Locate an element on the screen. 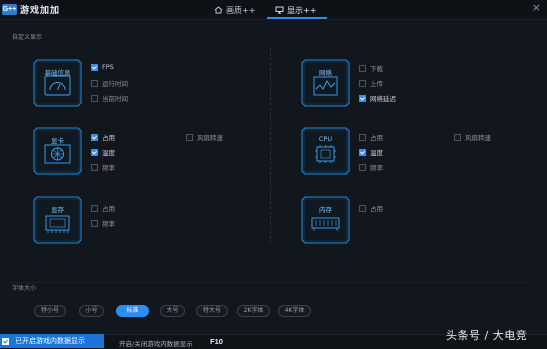  font-size-label: 字体大小 is located at coordinates (24, 288).